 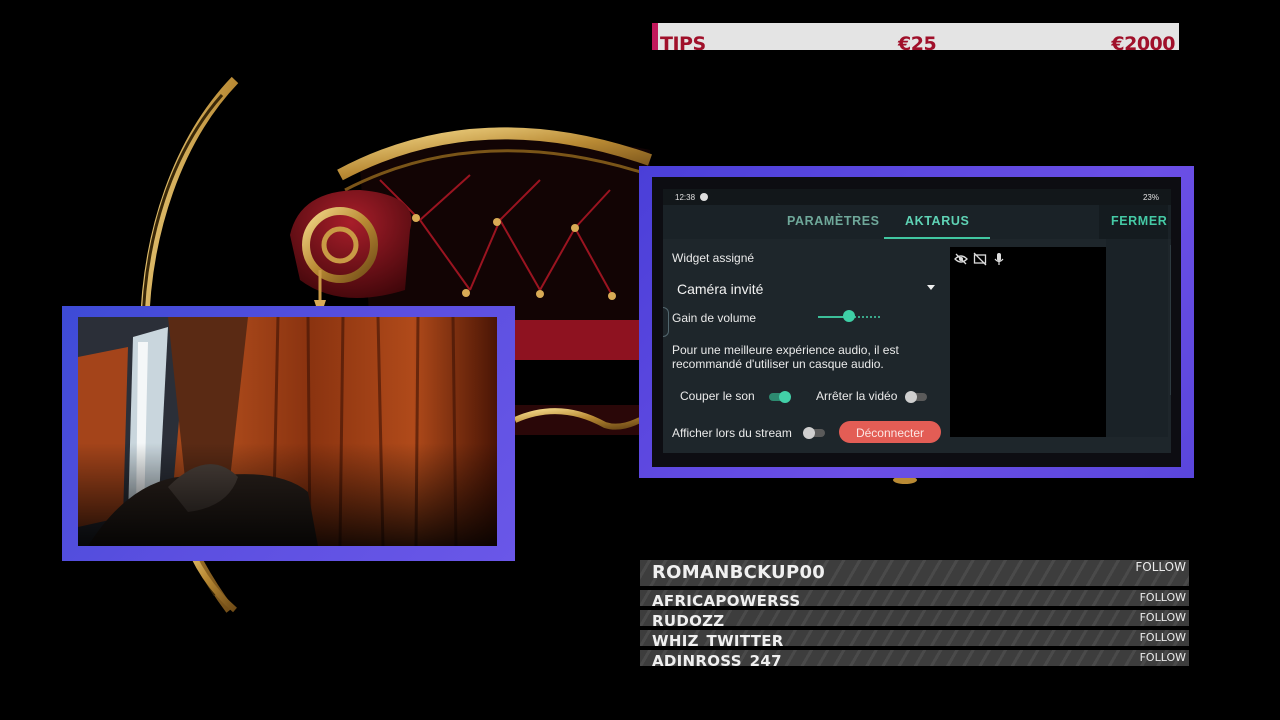 What do you see at coordinates (1150, 197) in the screenshot?
I see `battery-indicator: 23%` at bounding box center [1150, 197].